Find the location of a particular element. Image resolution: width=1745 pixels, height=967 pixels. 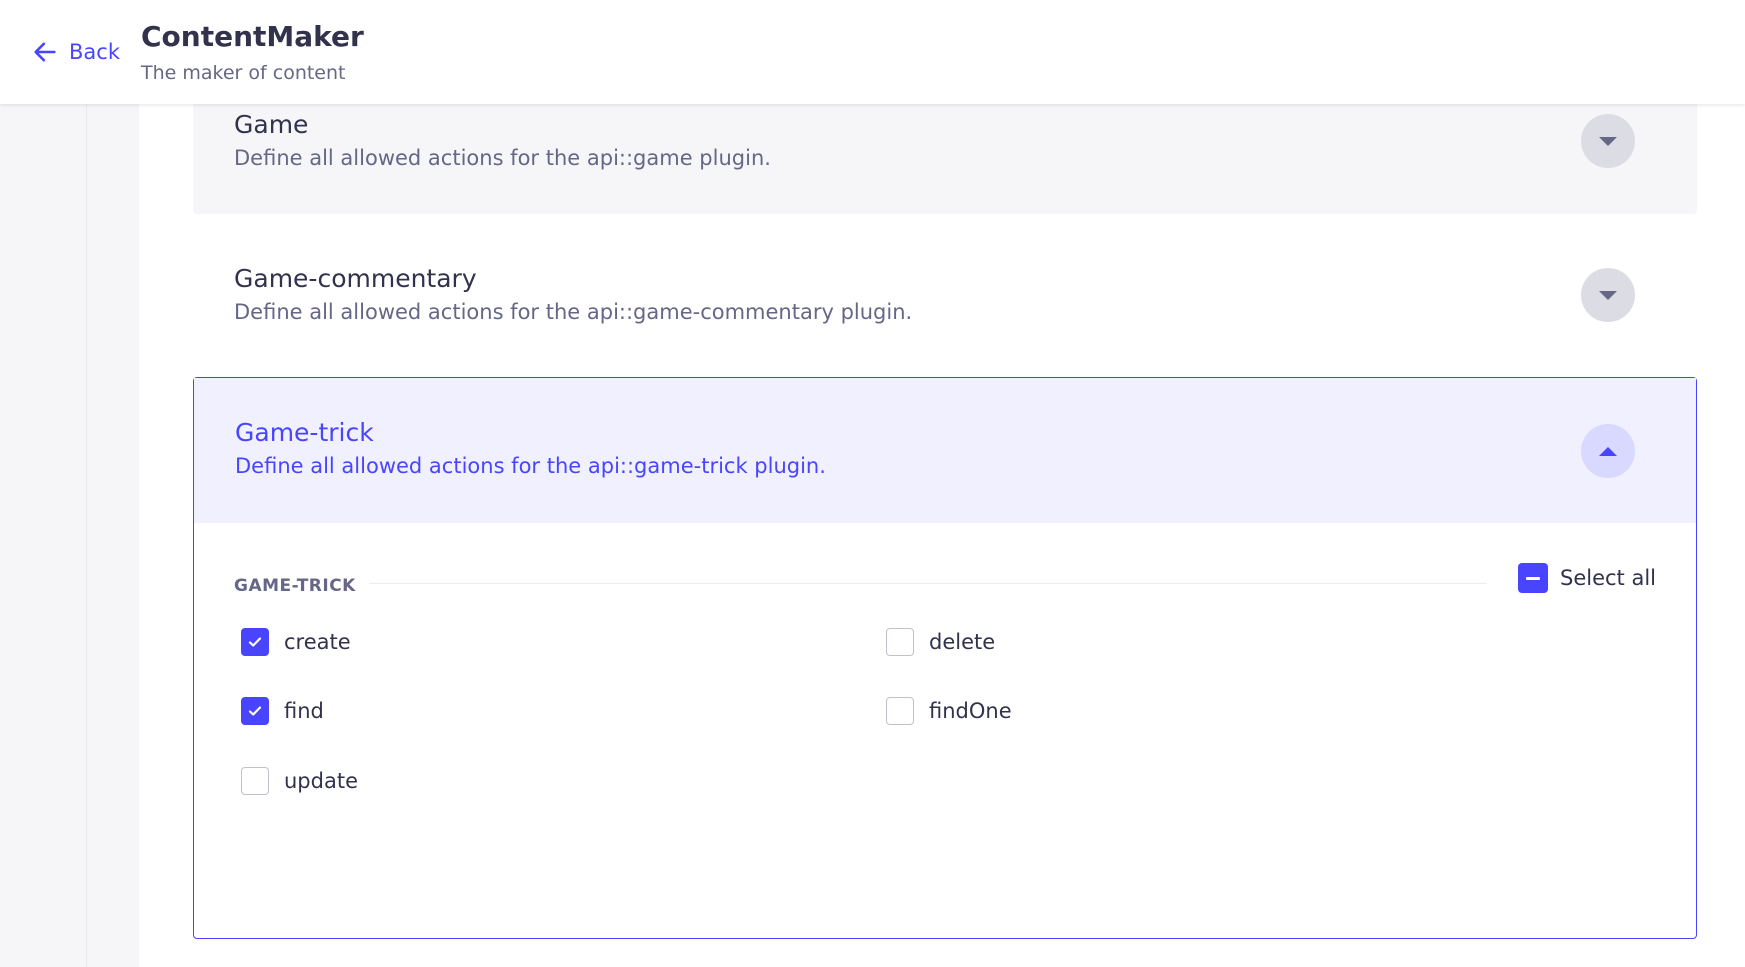

page-header: Back ContentMaker The maker of content is located at coordinates (872, 52).